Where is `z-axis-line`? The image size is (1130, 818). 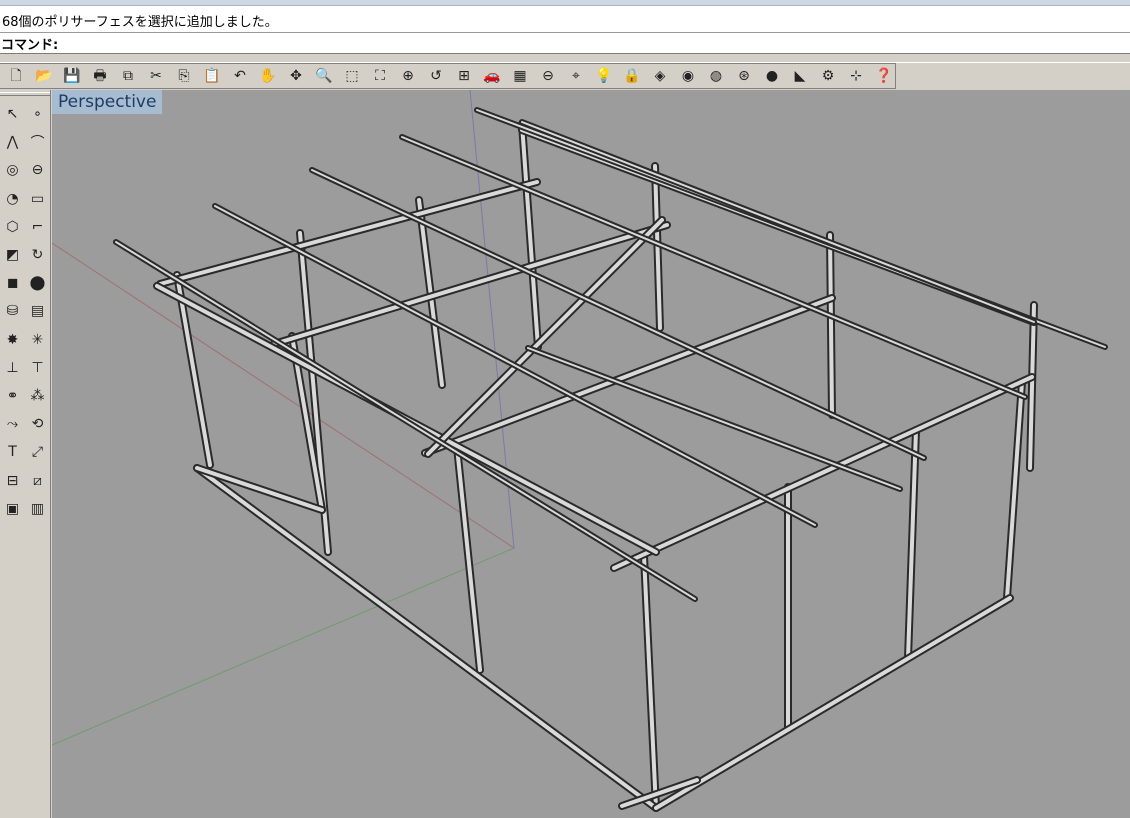 z-axis-line is located at coordinates (492, 319).